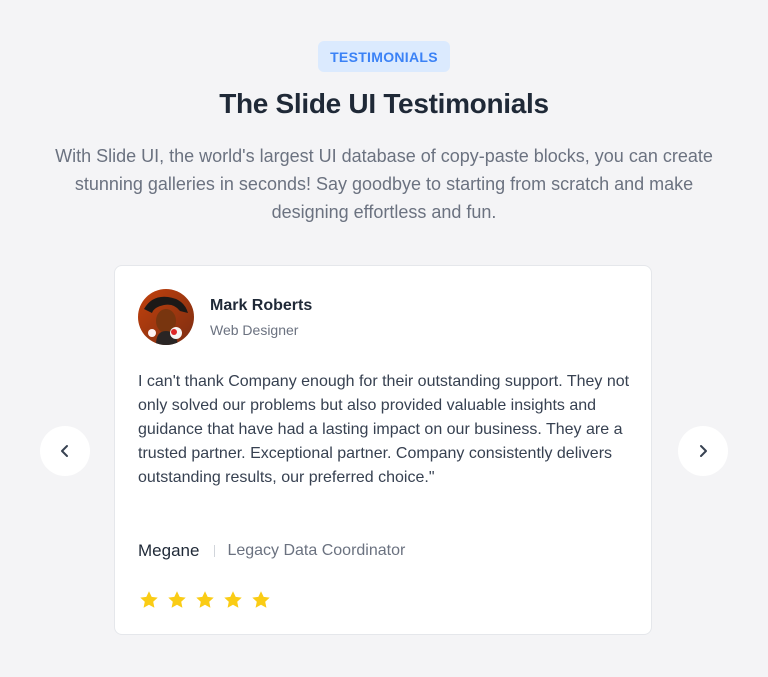 This screenshot has width=768, height=677. Describe the element at coordinates (215, 551) in the screenshot. I see `reference-divider` at that location.